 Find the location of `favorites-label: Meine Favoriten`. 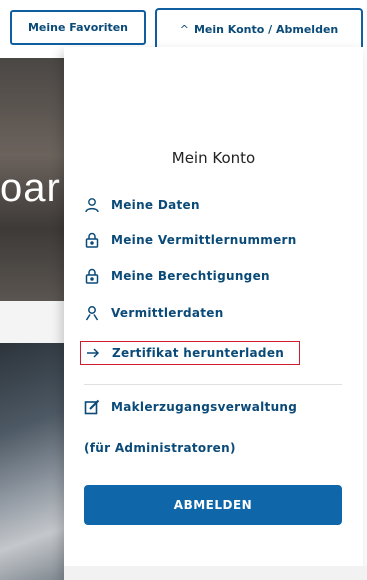

favorites-label: Meine Favoriten is located at coordinates (78, 27).